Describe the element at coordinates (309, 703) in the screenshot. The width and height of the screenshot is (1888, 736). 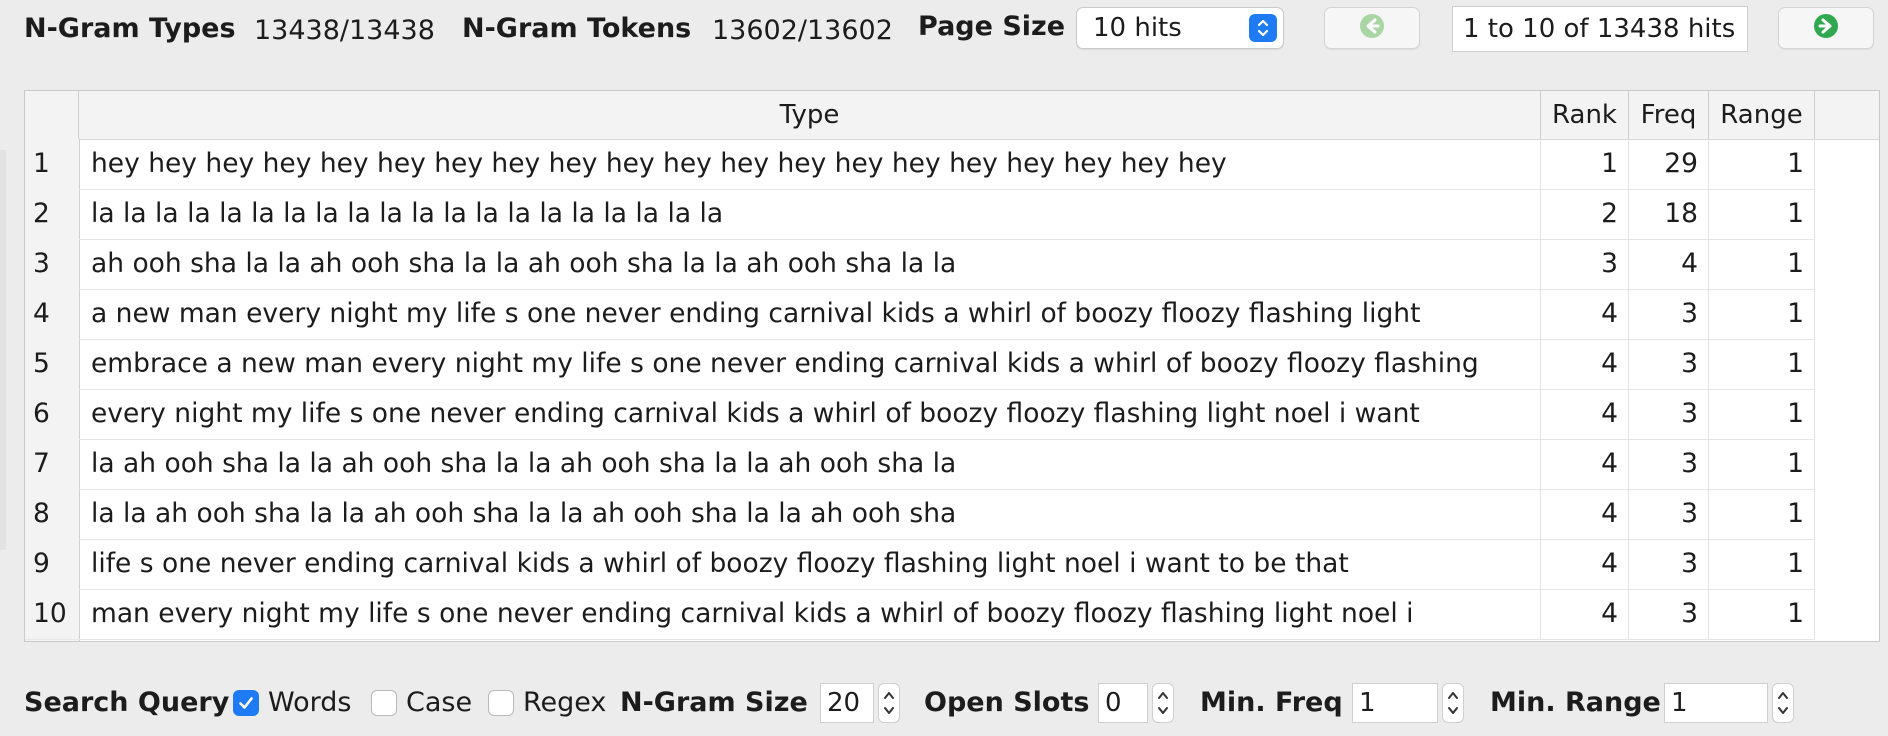
I see `words-label: Words` at that location.